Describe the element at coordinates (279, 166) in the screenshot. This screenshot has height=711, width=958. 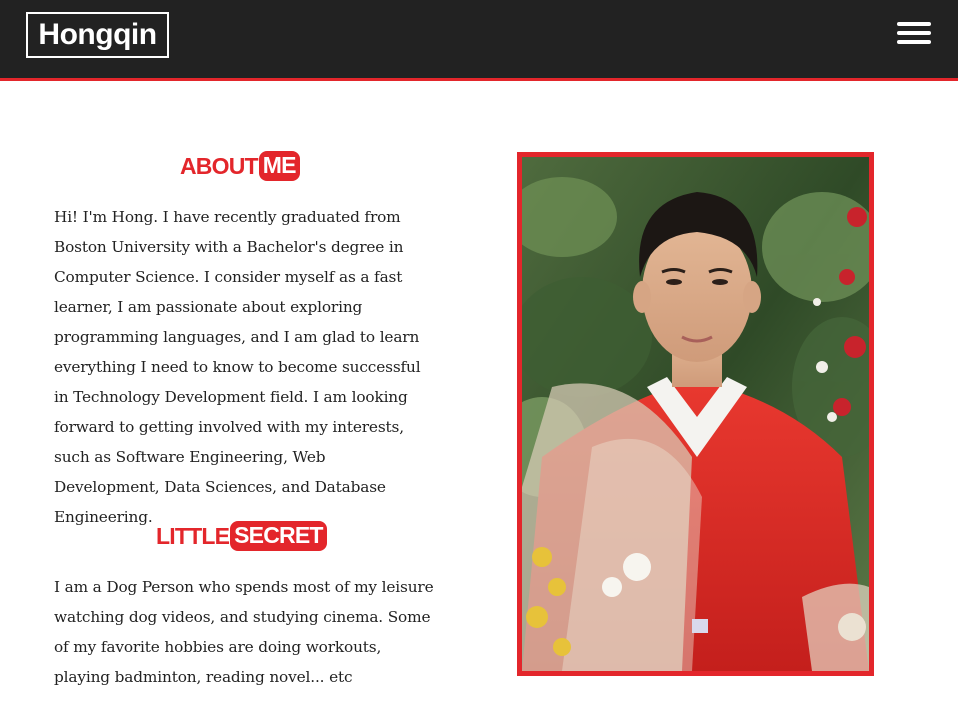
I see `about-heading-highlight: ME` at that location.